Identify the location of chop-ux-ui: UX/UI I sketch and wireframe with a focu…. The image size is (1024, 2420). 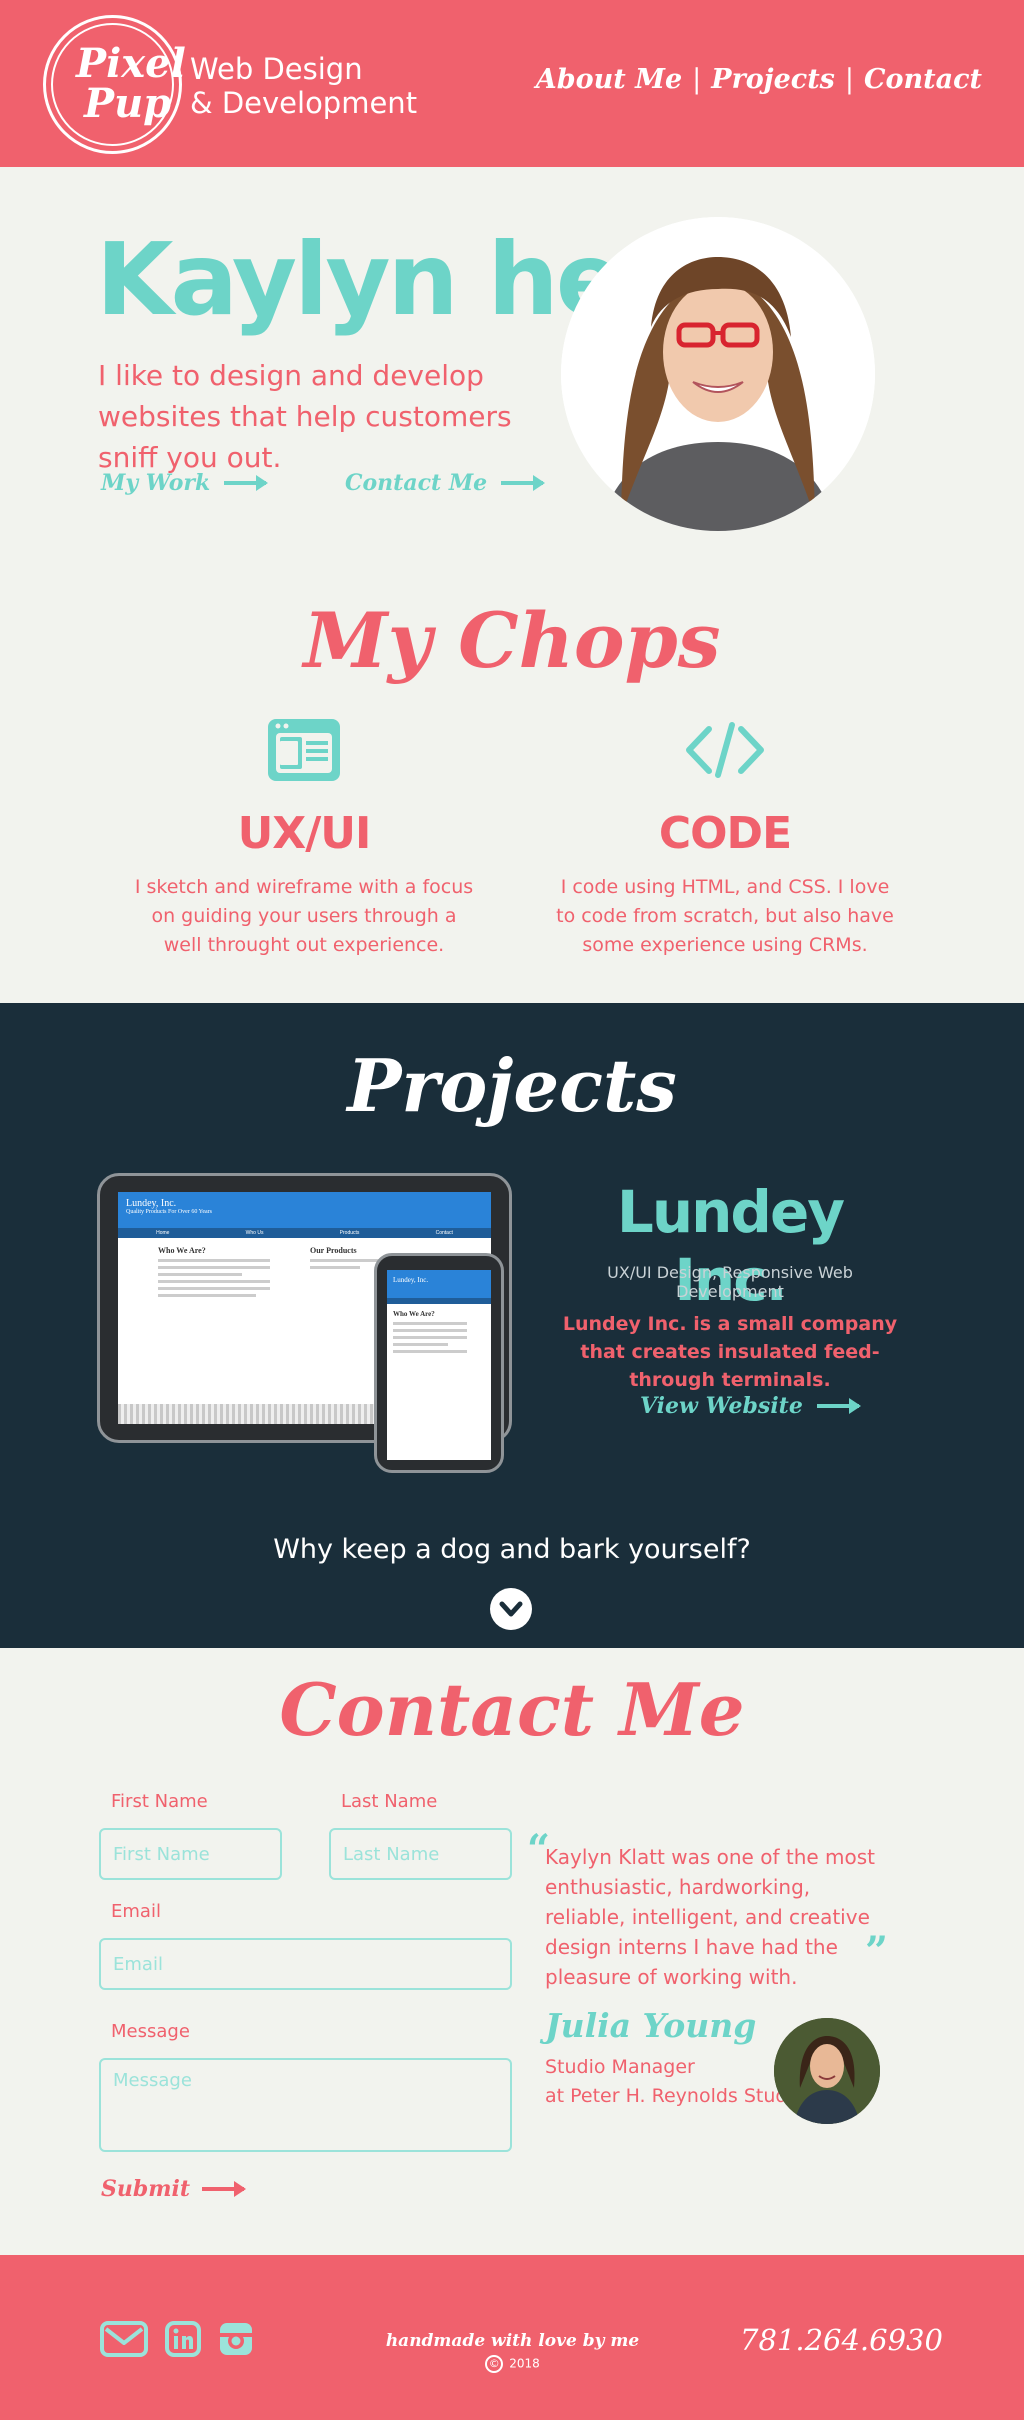
(304, 837).